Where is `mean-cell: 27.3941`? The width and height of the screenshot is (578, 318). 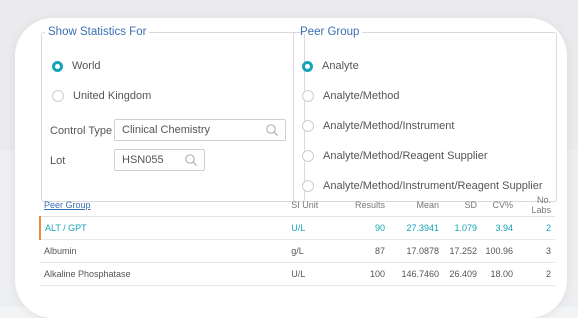 mean-cell: 27.3941 is located at coordinates (416, 228).